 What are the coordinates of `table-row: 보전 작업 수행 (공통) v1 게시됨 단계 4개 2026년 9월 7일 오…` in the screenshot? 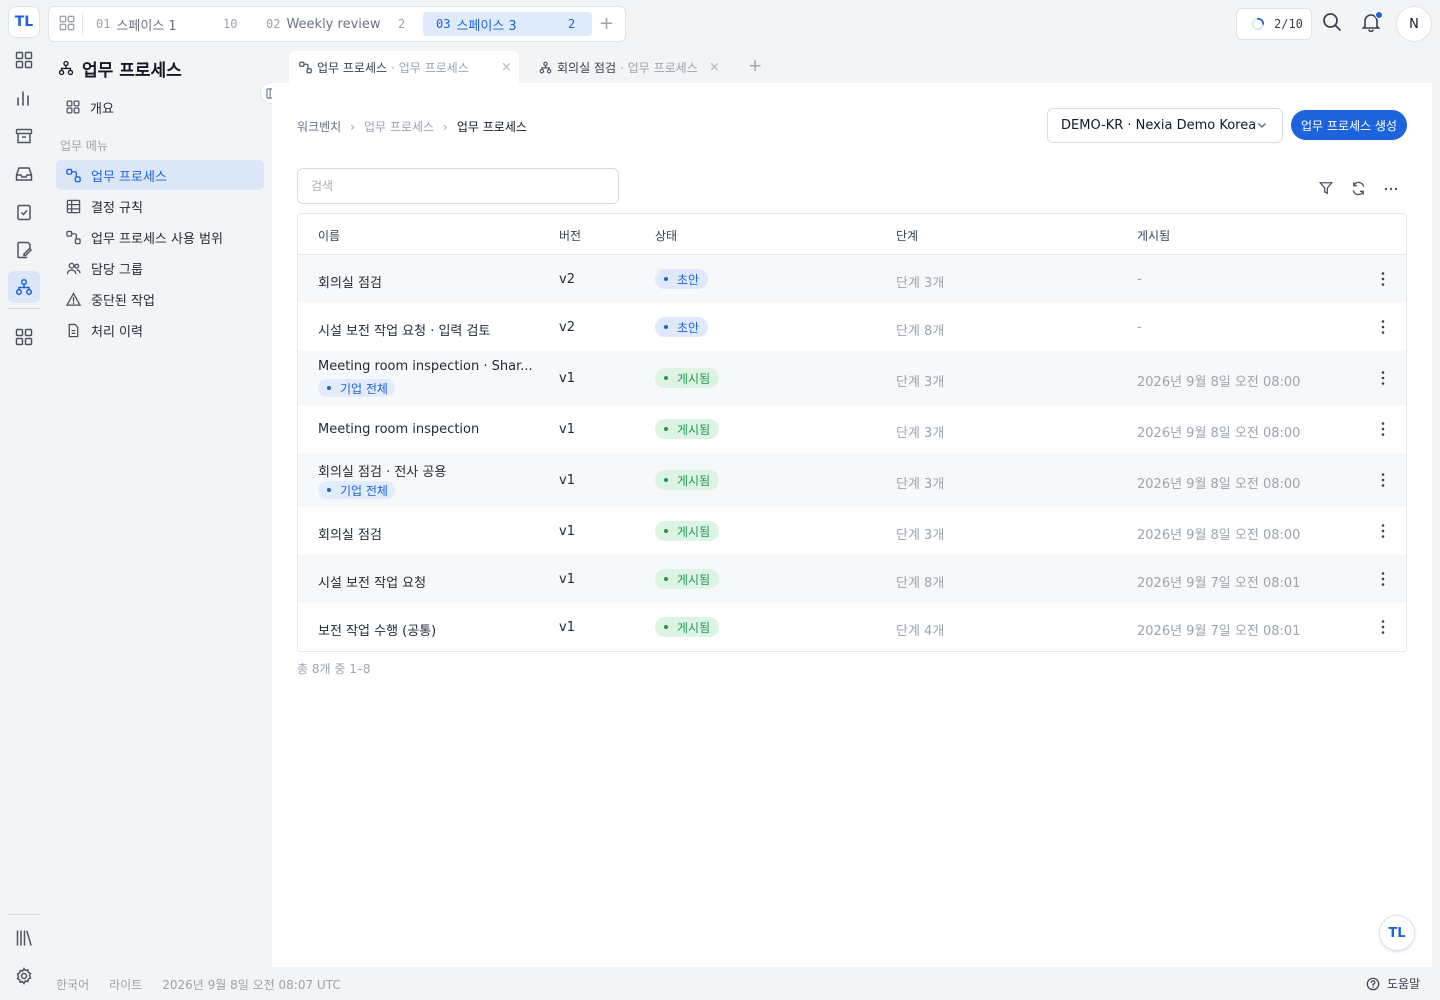 It's located at (852, 627).